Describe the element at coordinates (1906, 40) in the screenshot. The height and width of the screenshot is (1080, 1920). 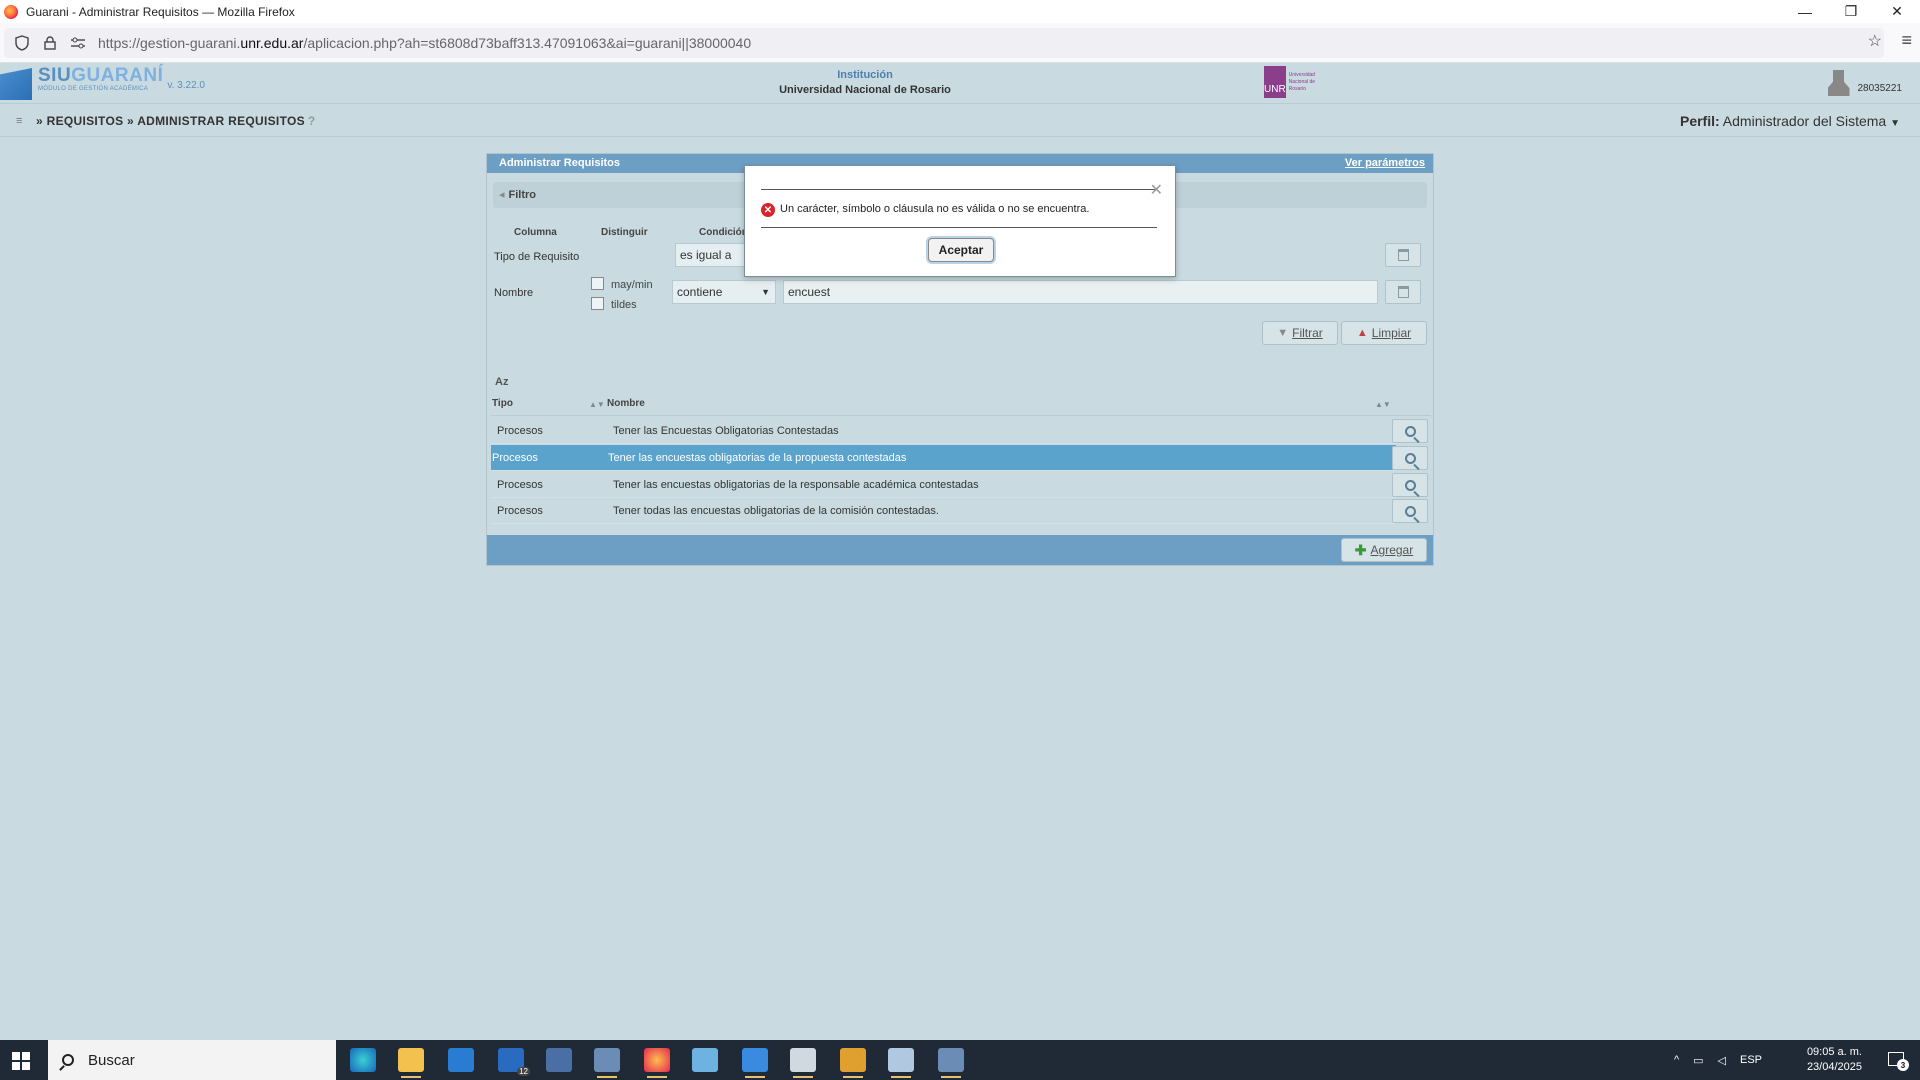
I see `hamburger-menu-icon: ≡` at that location.